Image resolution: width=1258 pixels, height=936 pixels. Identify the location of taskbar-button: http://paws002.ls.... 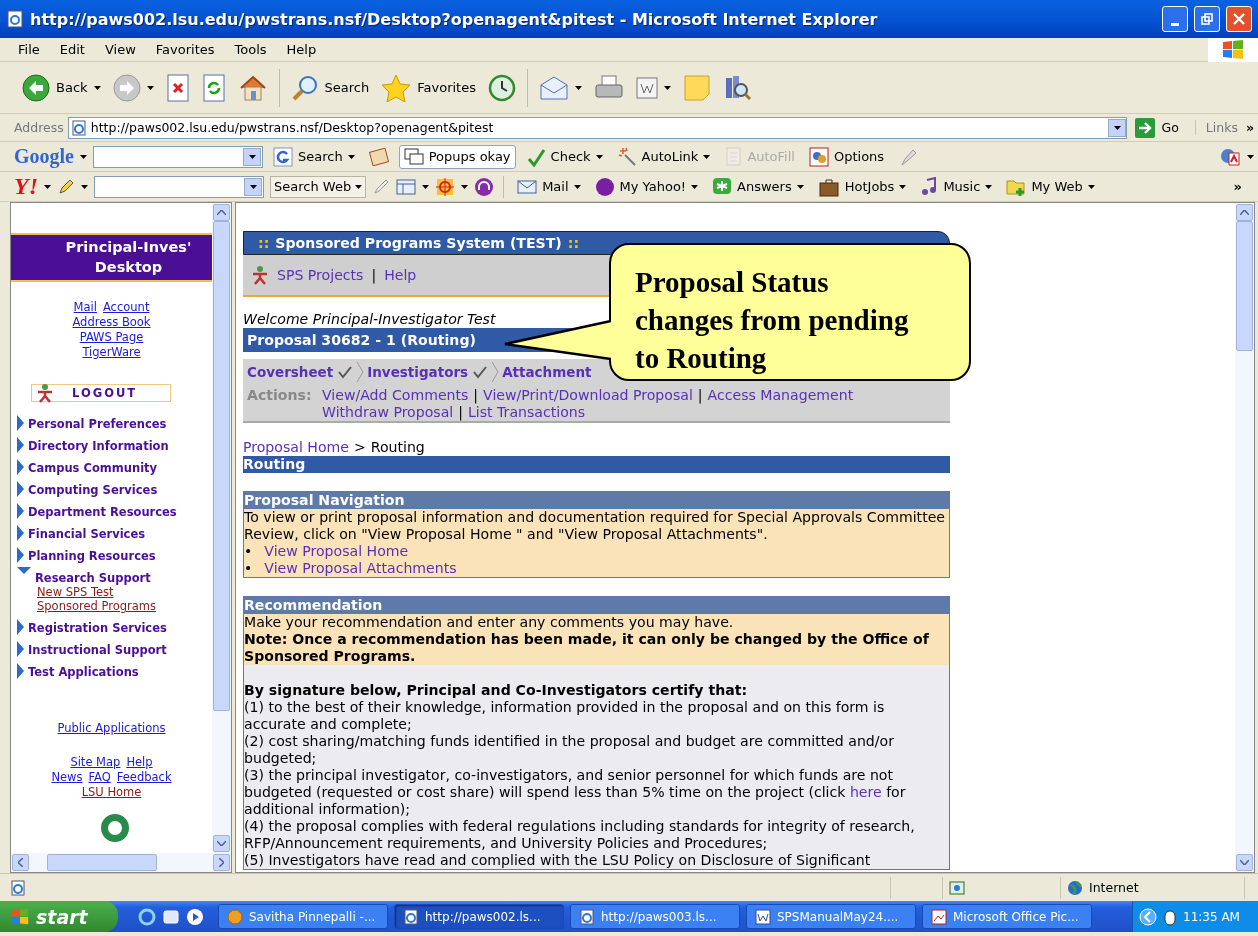
(479, 916).